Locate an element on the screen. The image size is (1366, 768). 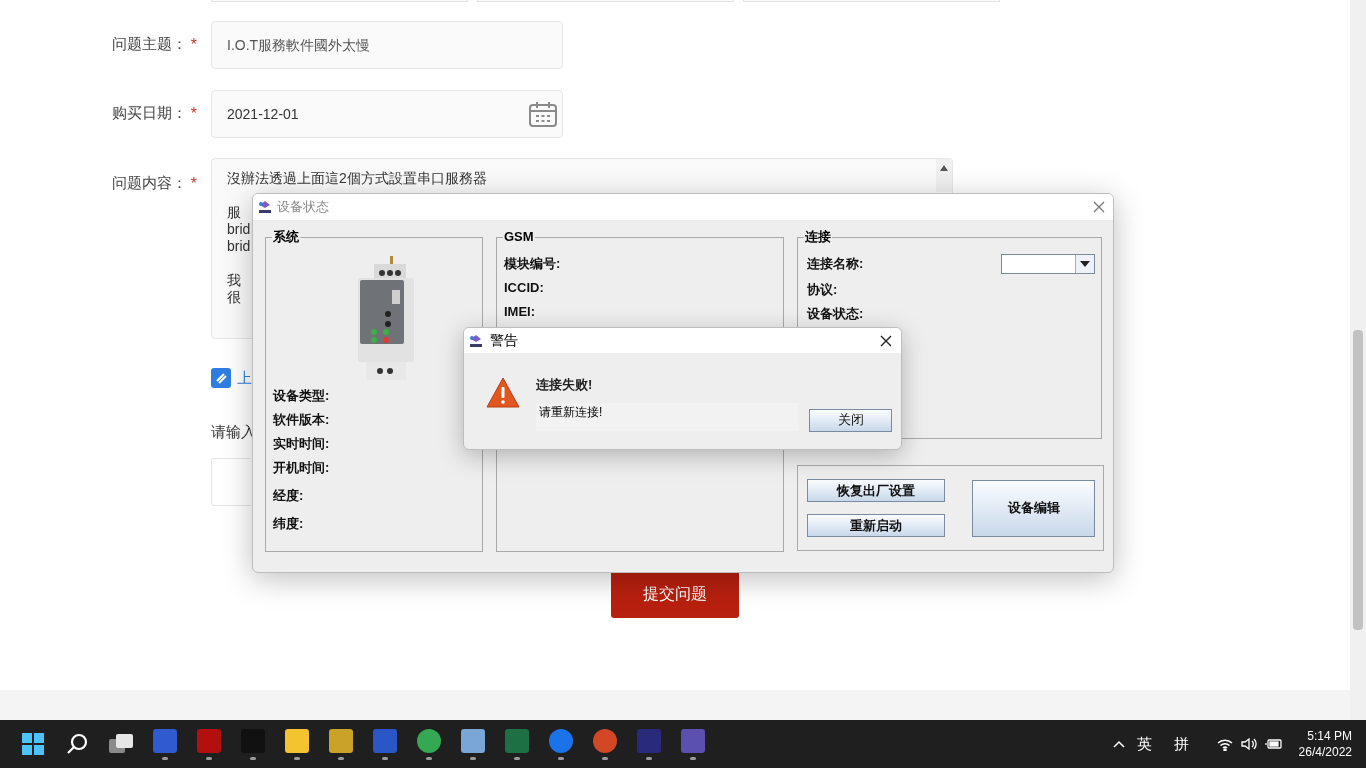
field-label: 连接名称: is located at coordinates (835, 264).